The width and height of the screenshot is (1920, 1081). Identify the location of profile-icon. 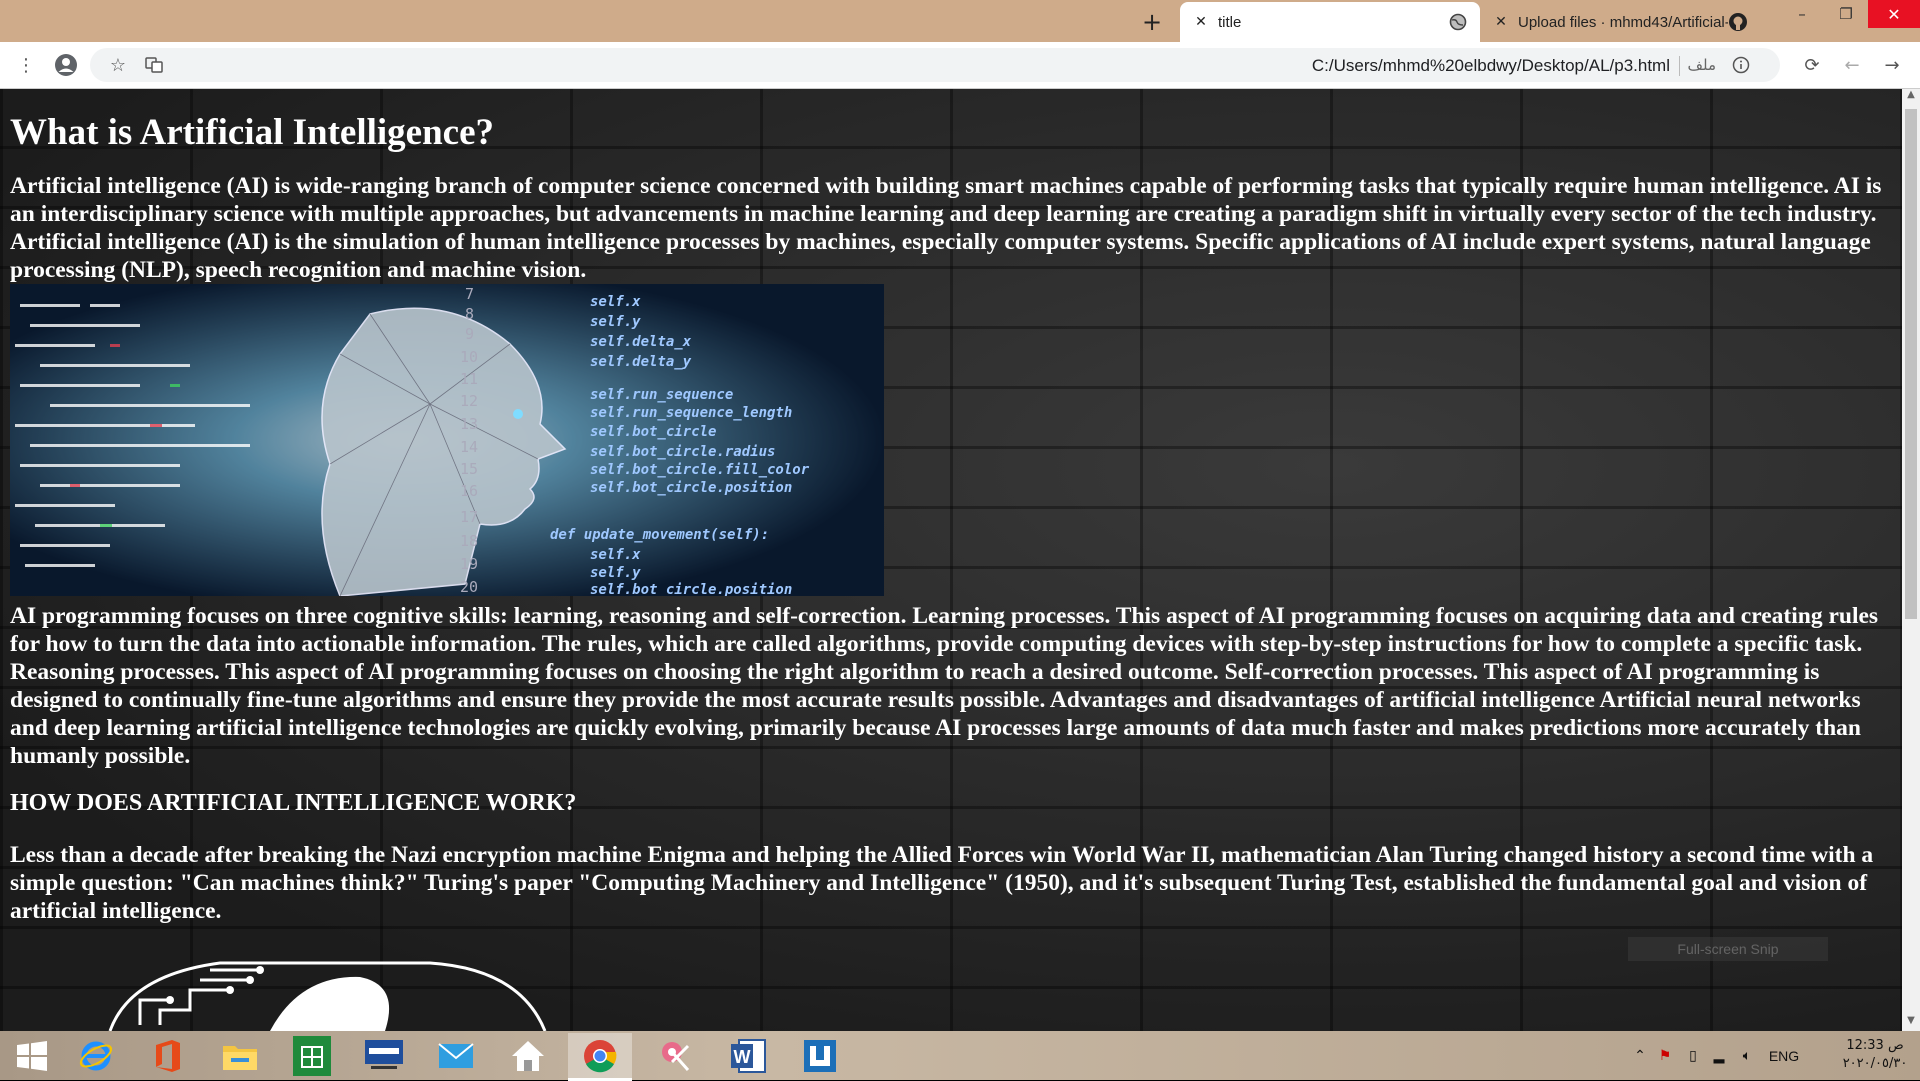
(66, 65).